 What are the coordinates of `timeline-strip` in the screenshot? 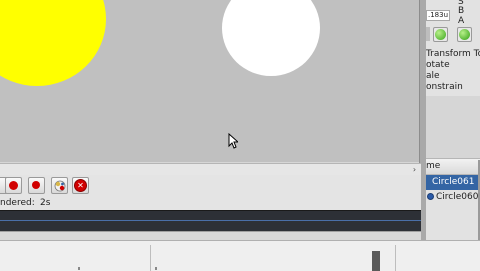 It's located at (210, 220).